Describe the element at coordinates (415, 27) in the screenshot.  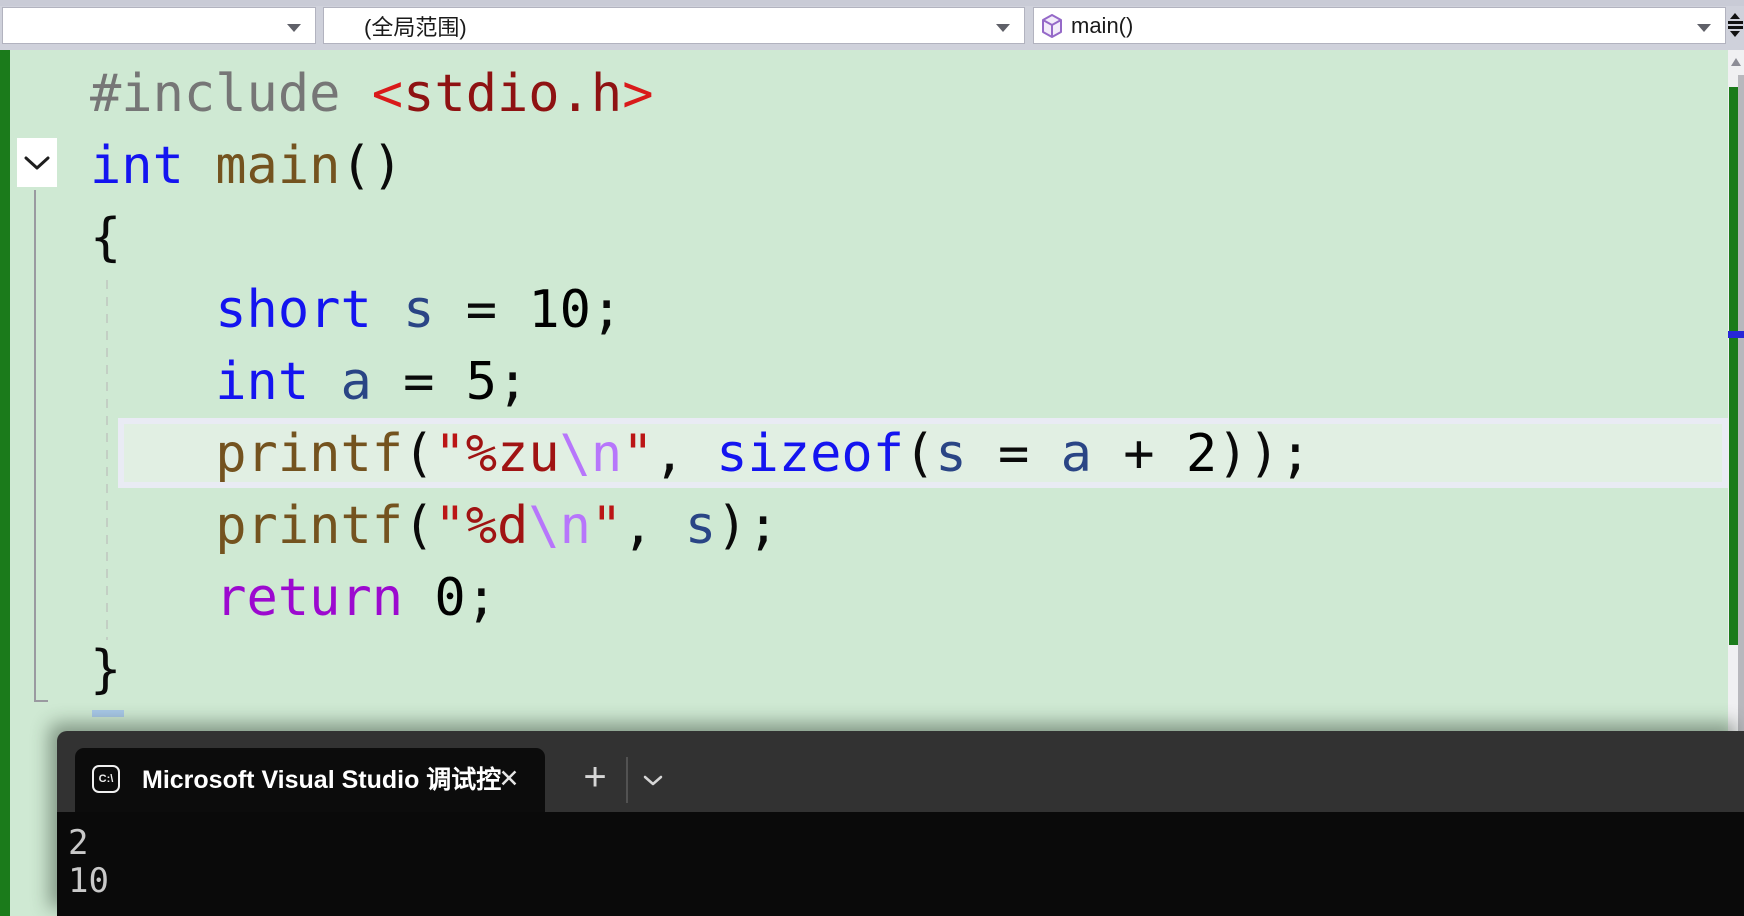
I see `scope-dropdown-value: (全局范围)` at that location.